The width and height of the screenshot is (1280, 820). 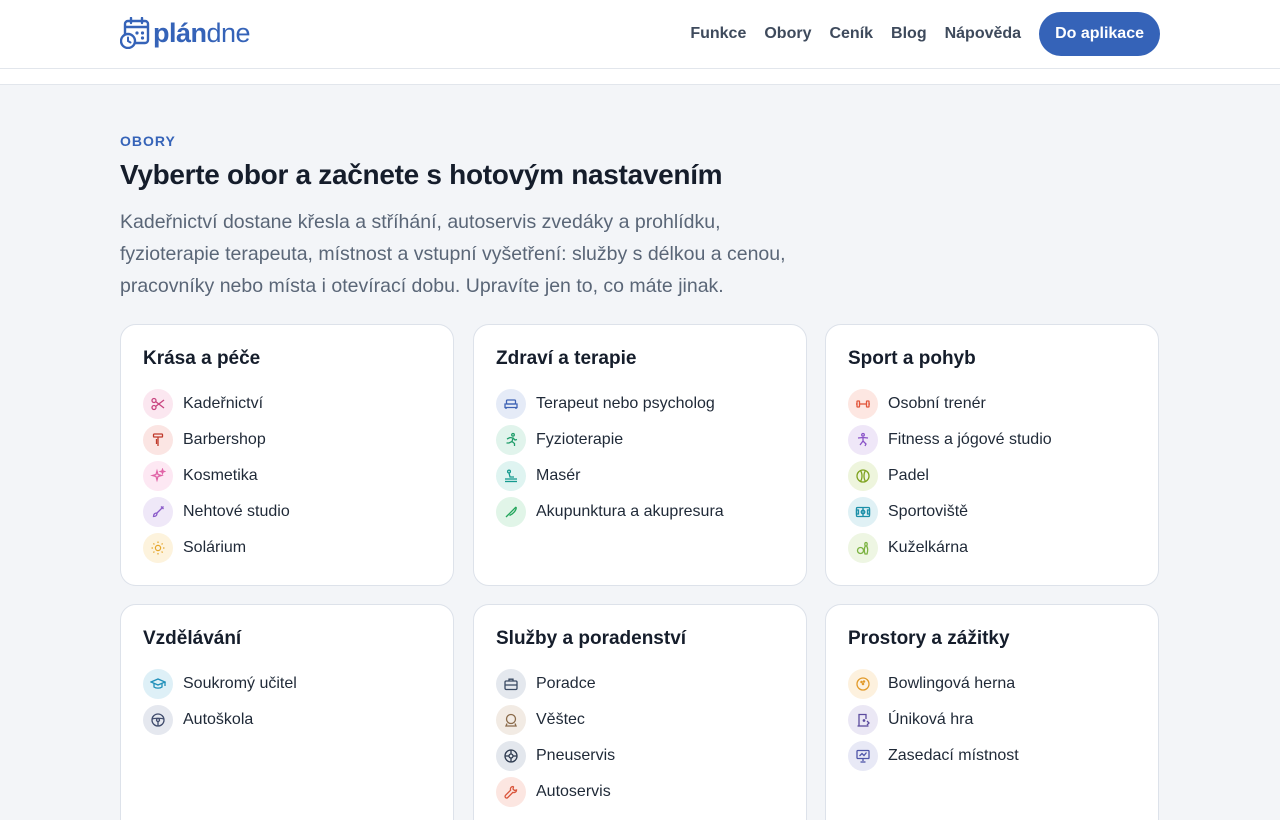 I want to click on list-item: Masér, so click(x=538, y=476).